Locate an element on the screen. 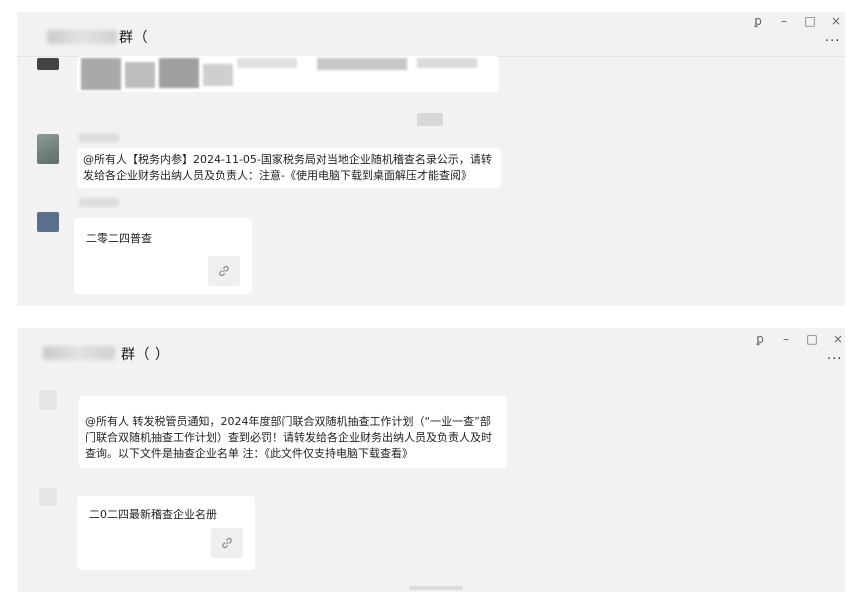  card-title: 二0二四最新稽查企业名册 is located at coordinates (153, 514).